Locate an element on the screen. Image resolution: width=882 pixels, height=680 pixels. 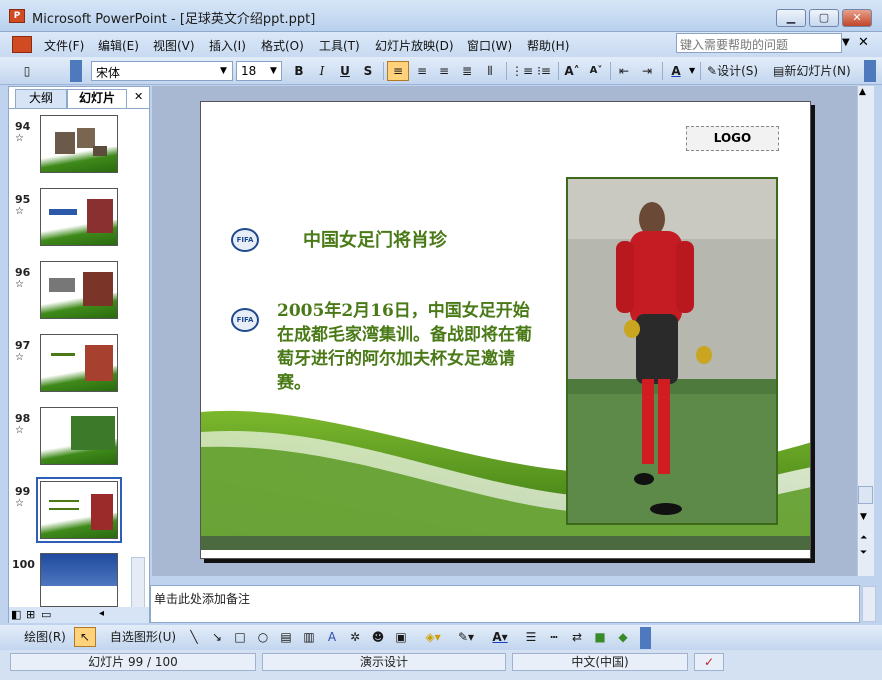
help-search-input: 键入需要帮助的问题 is located at coordinates (759, 43).